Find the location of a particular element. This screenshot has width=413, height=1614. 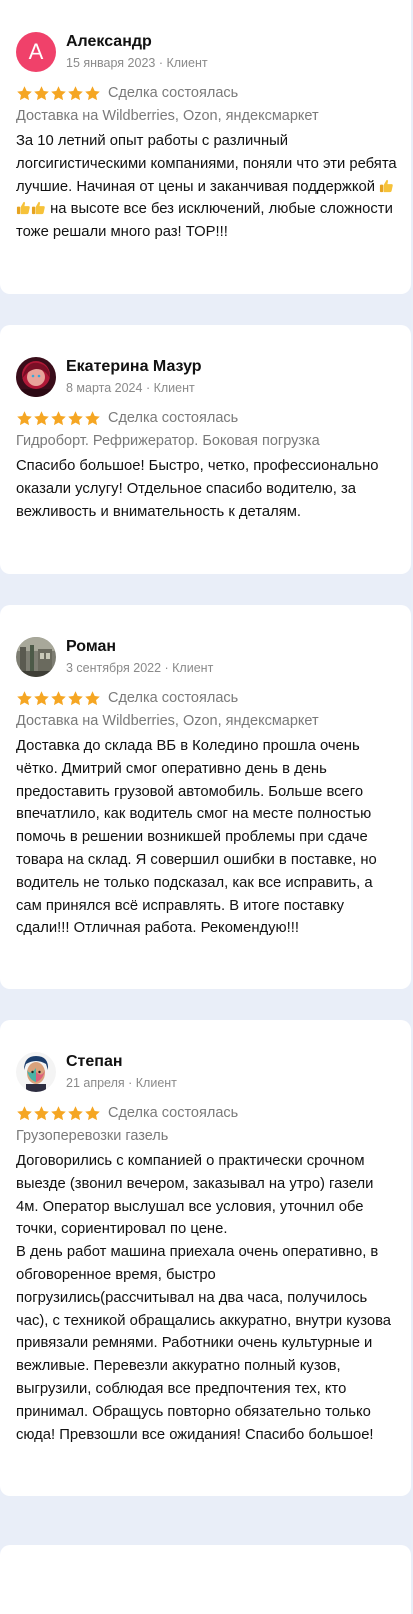

review-meta: 15 января 2023 · Клиент is located at coordinates (137, 63).